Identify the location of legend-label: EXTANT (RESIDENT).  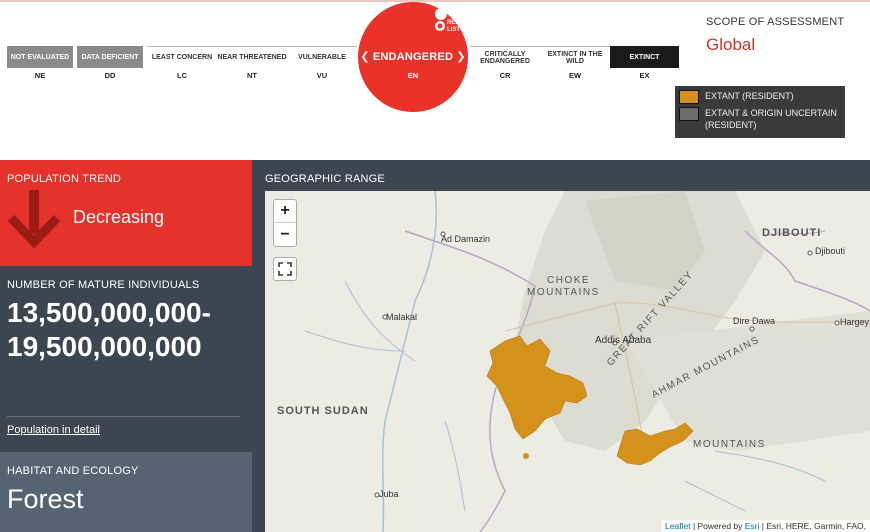
(749, 96).